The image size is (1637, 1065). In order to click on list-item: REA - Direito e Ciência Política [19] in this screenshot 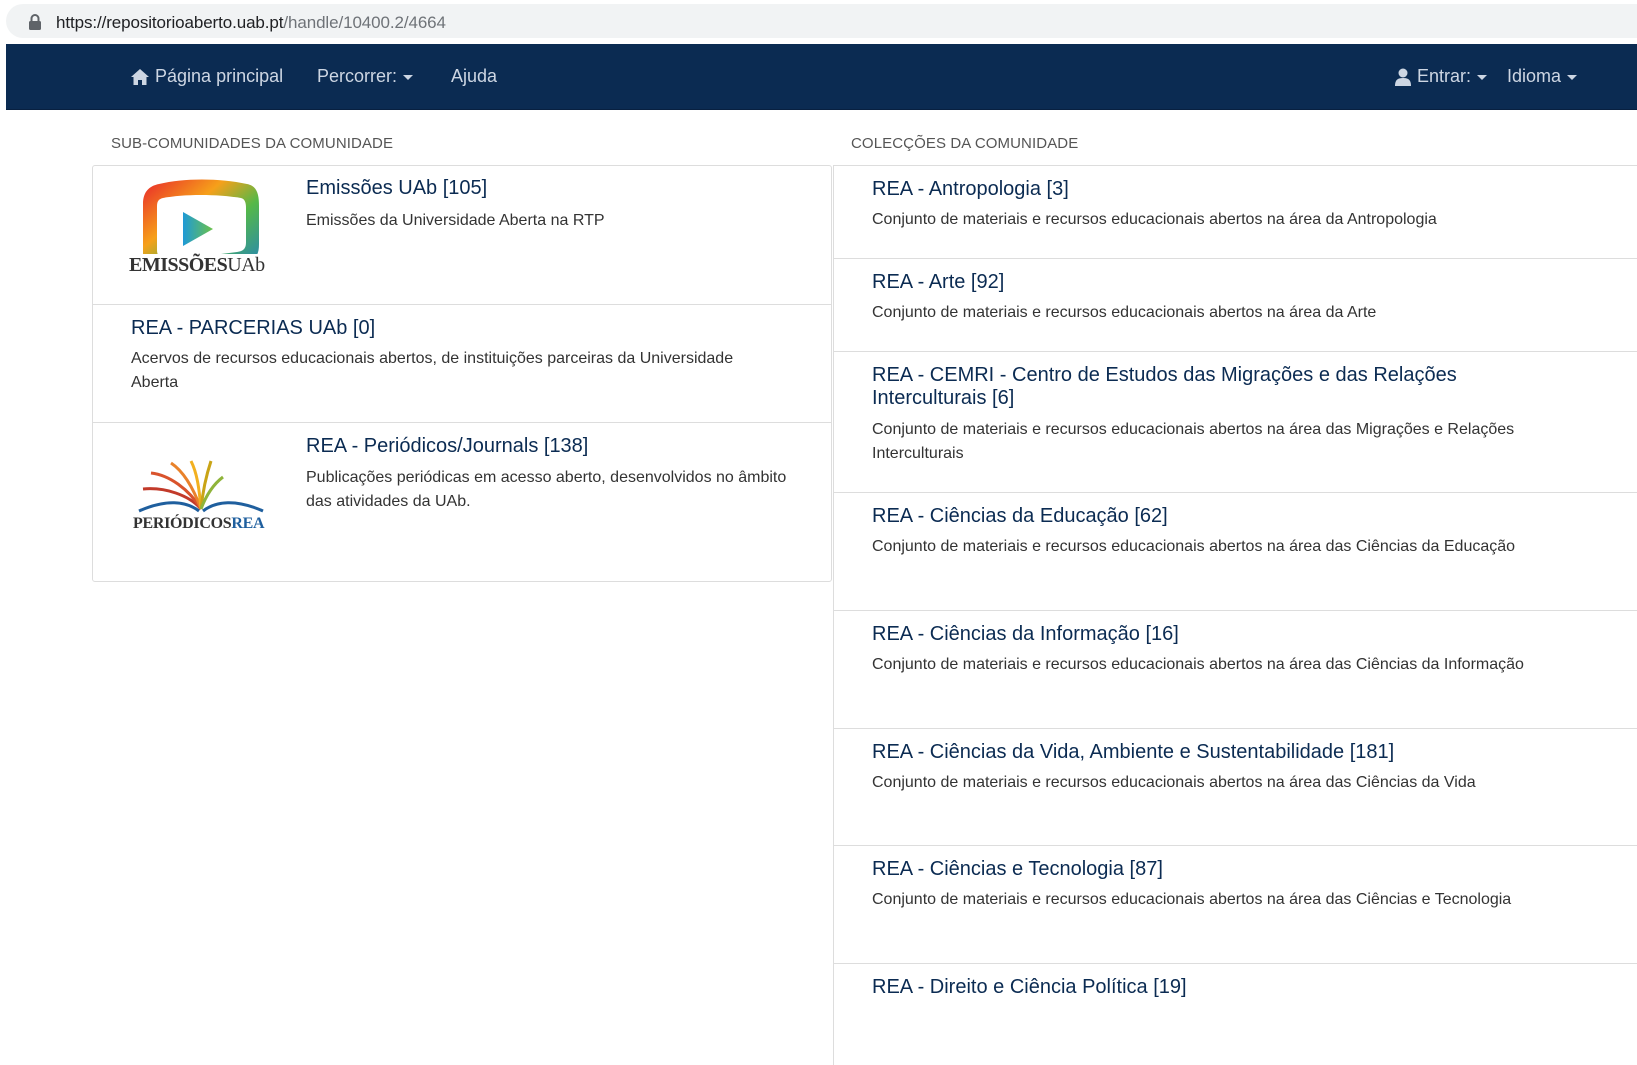, I will do `click(1235, 1014)`.